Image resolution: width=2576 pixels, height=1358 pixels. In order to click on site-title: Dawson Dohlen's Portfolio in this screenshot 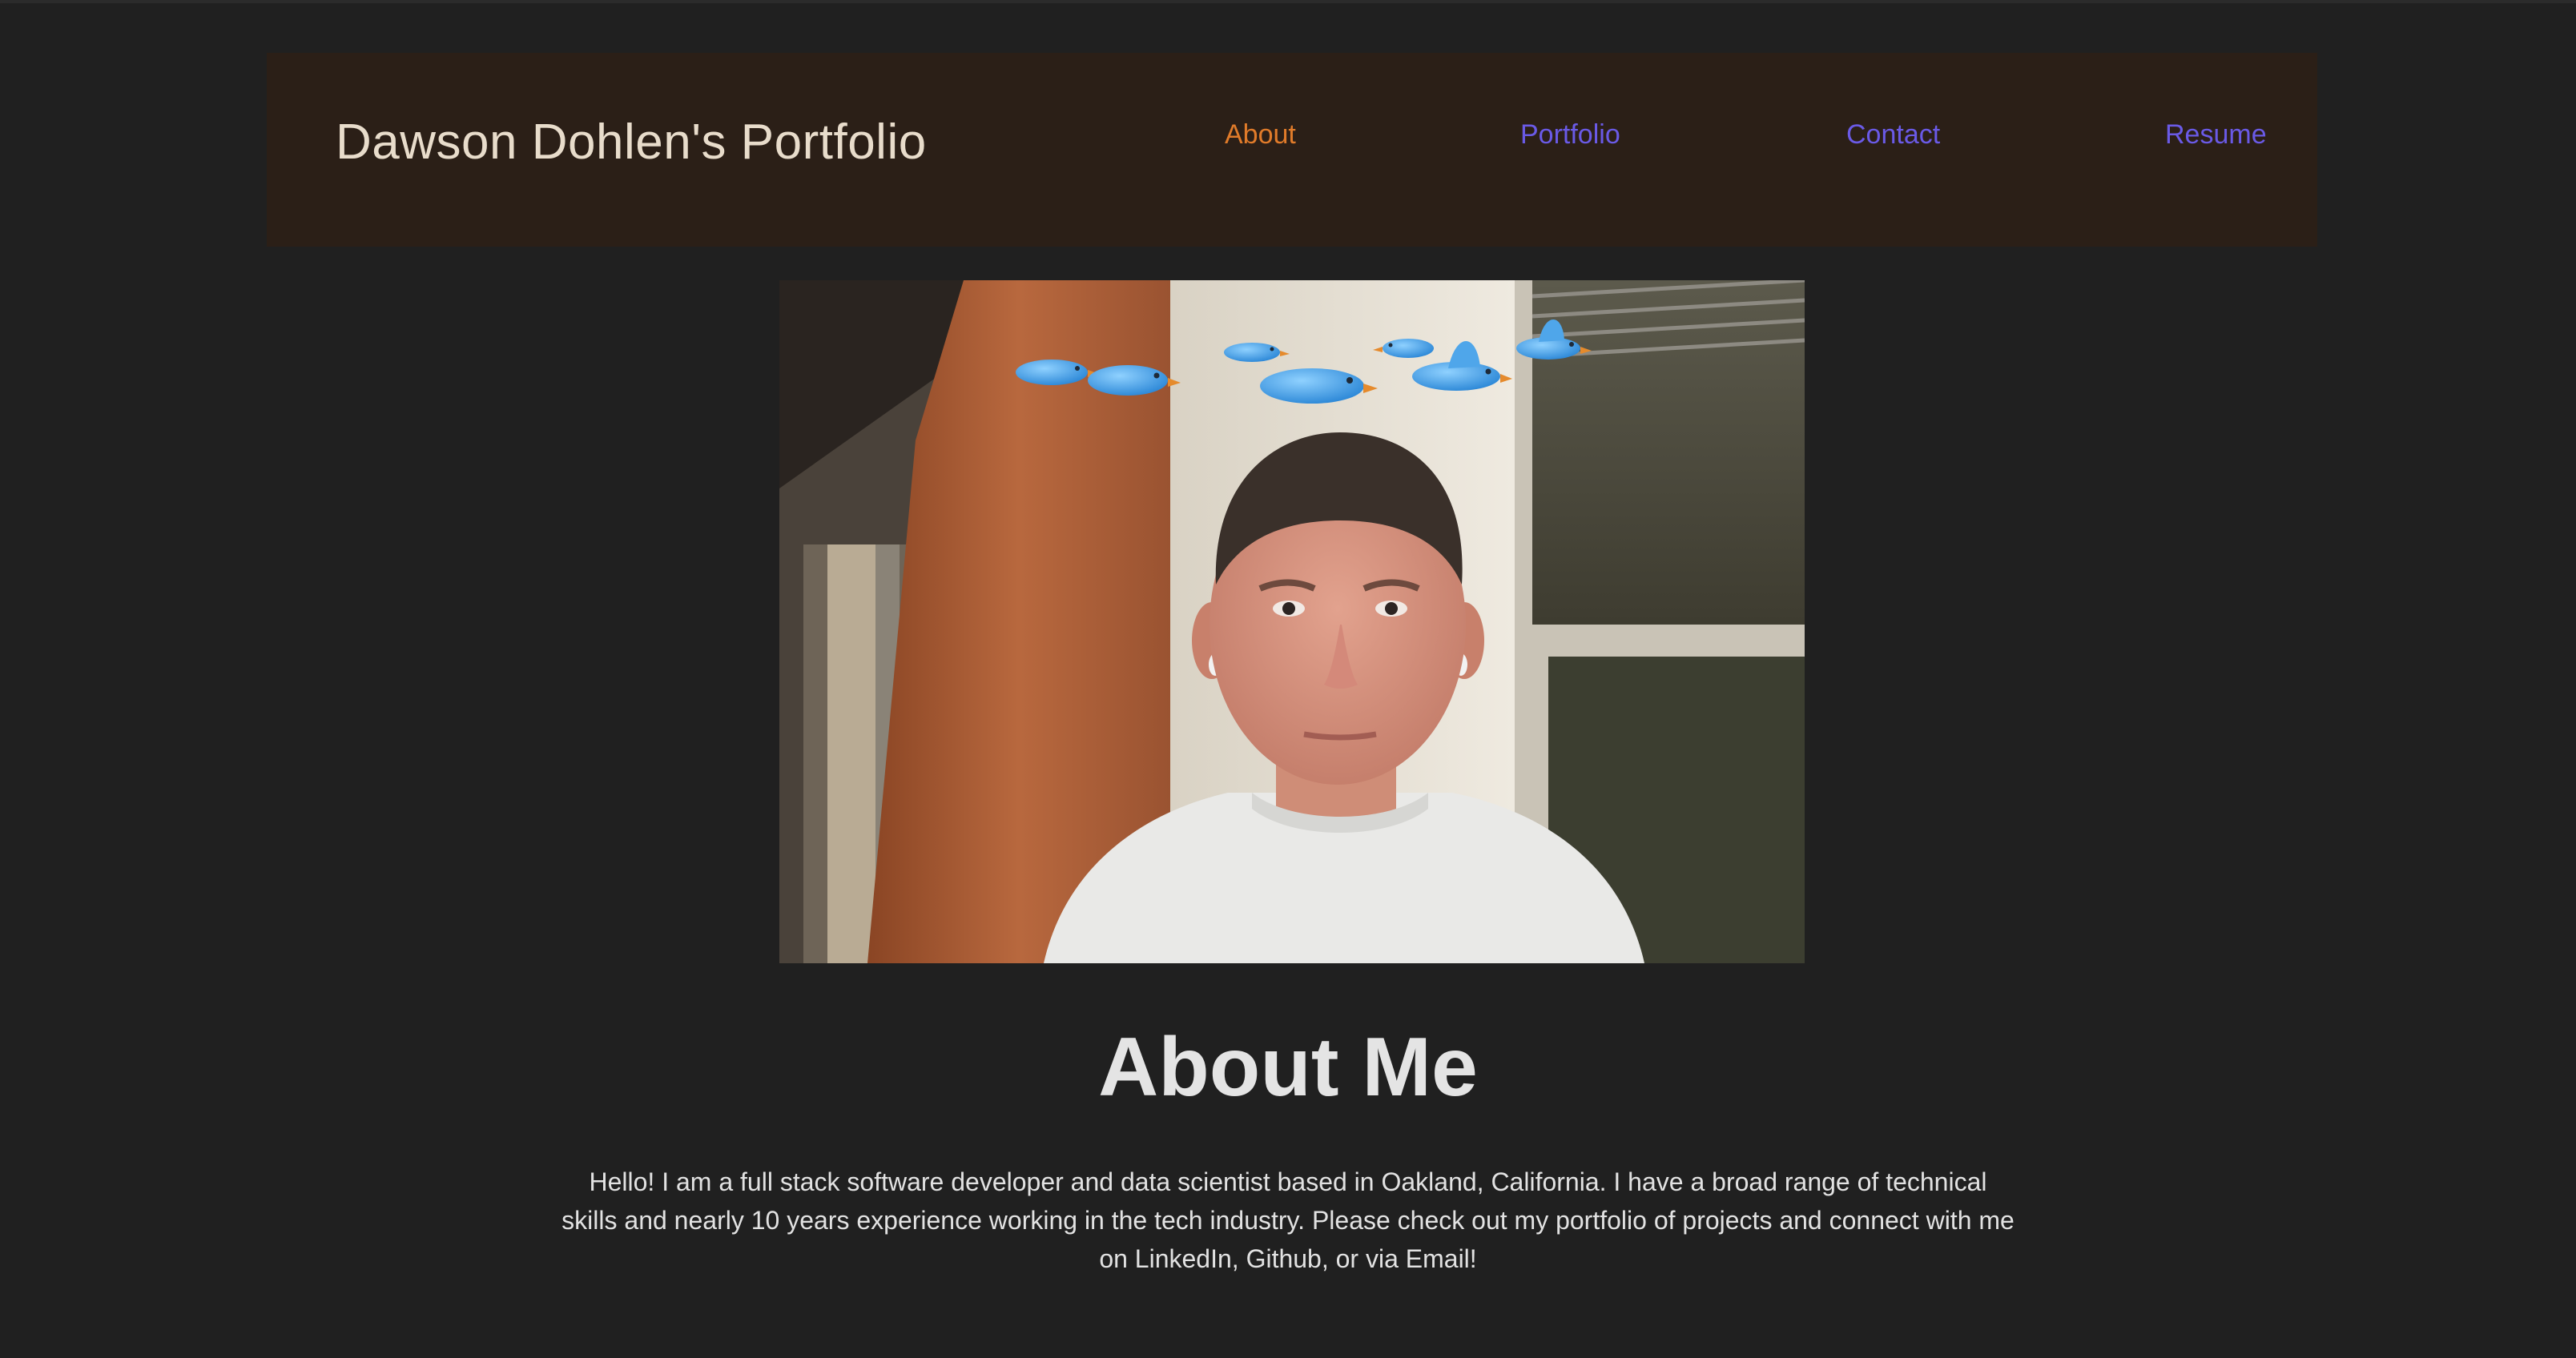, I will do `click(631, 142)`.